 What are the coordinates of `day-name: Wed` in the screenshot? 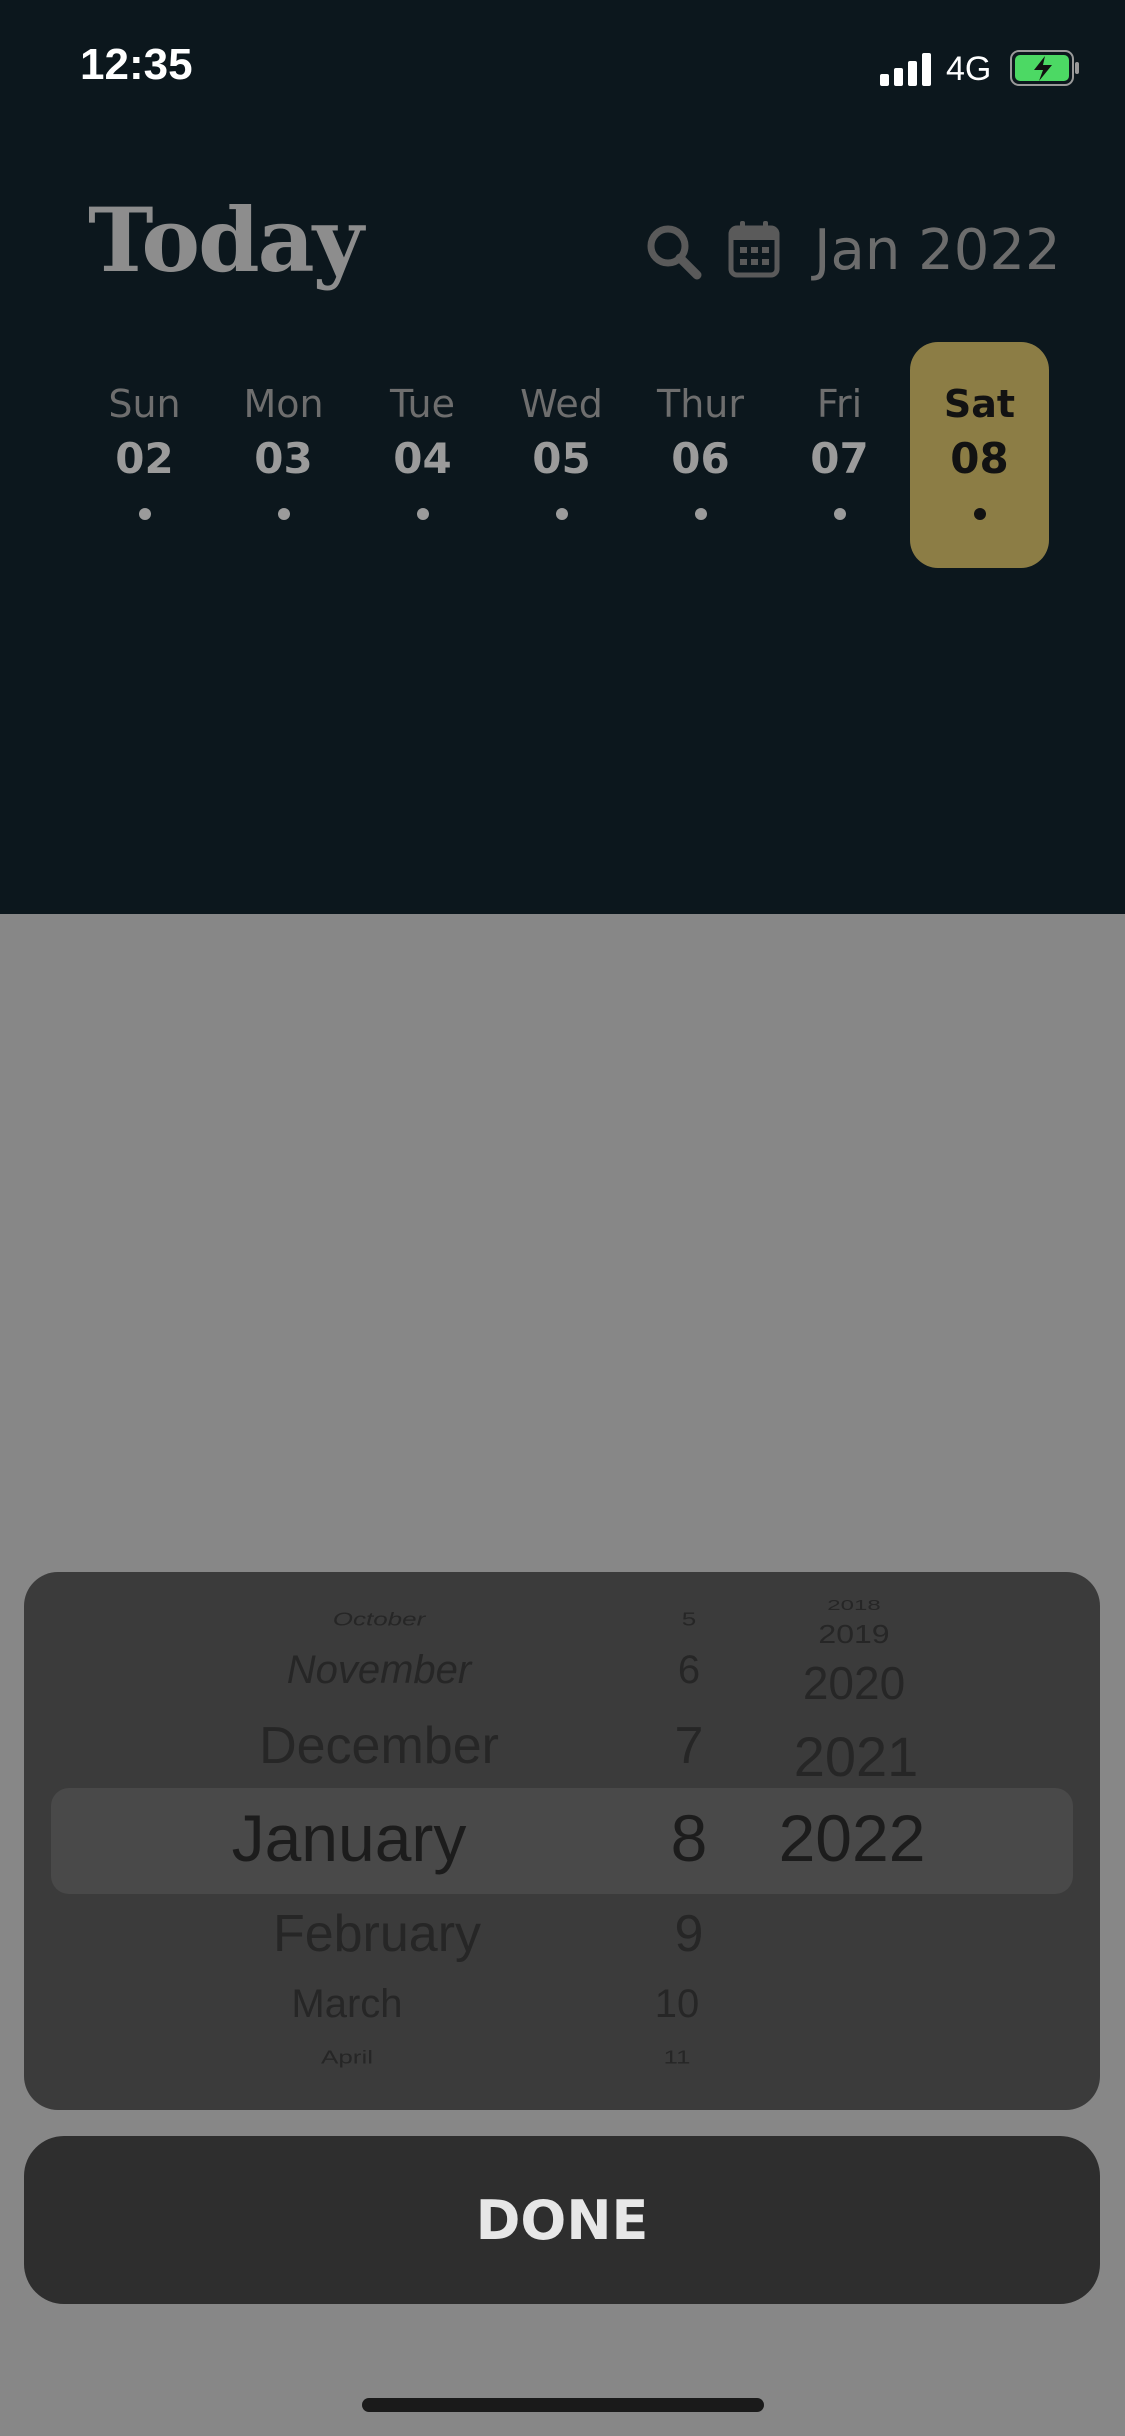 It's located at (561, 404).